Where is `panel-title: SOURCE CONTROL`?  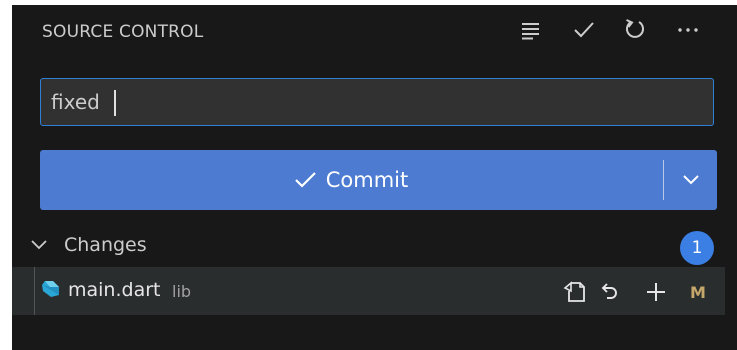 panel-title: SOURCE CONTROL is located at coordinates (123, 32).